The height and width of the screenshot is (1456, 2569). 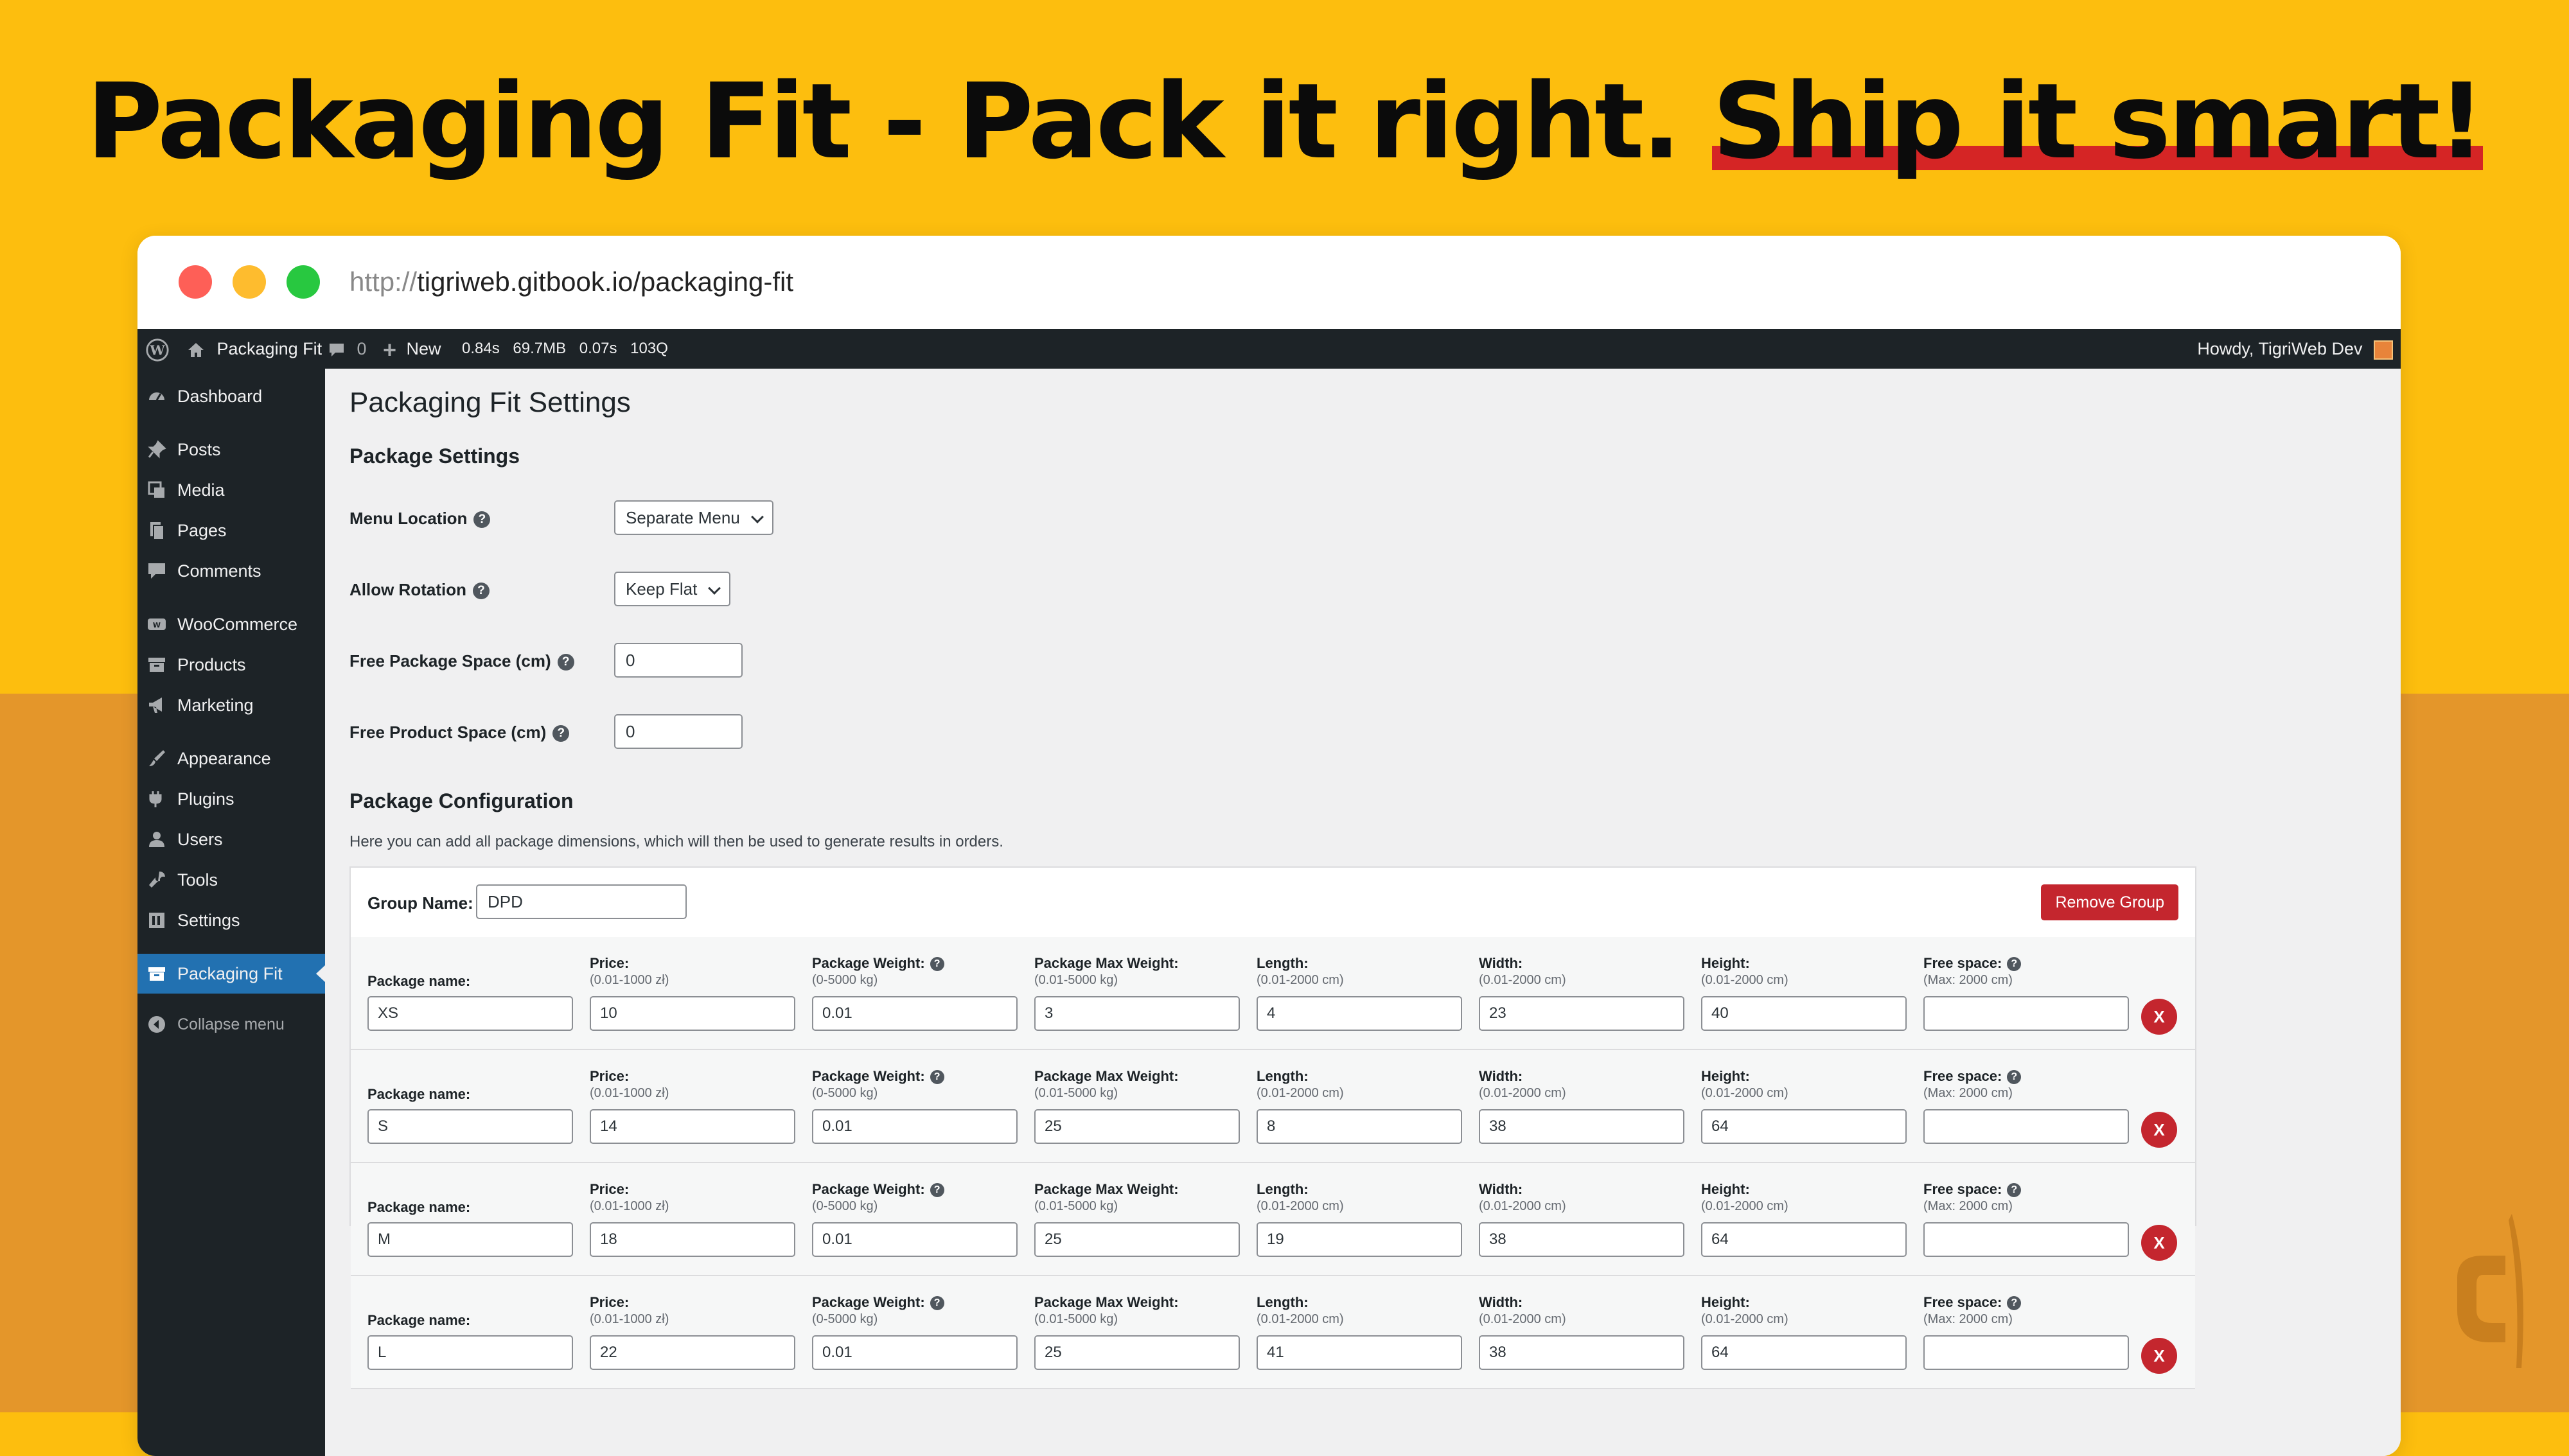 I want to click on home-icon, so click(x=196, y=349).